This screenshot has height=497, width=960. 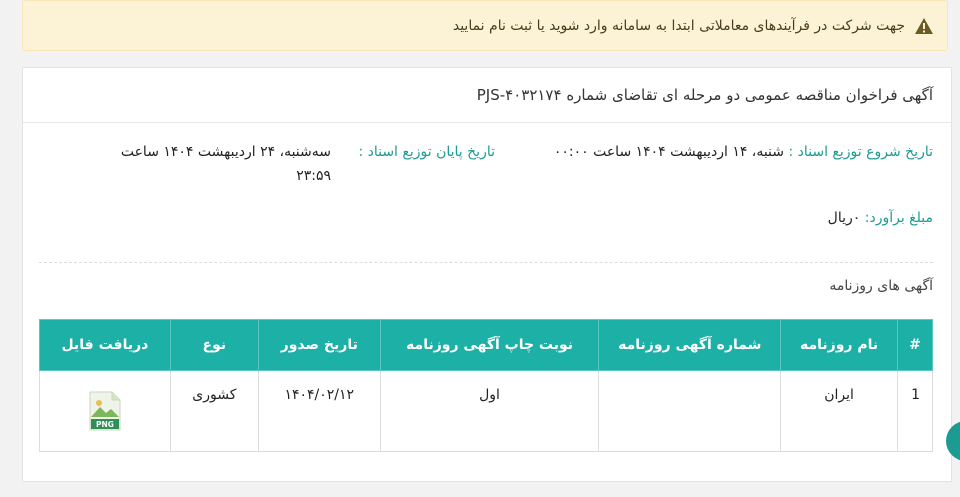 I want to click on cell-index: 1, so click(x=915, y=411).